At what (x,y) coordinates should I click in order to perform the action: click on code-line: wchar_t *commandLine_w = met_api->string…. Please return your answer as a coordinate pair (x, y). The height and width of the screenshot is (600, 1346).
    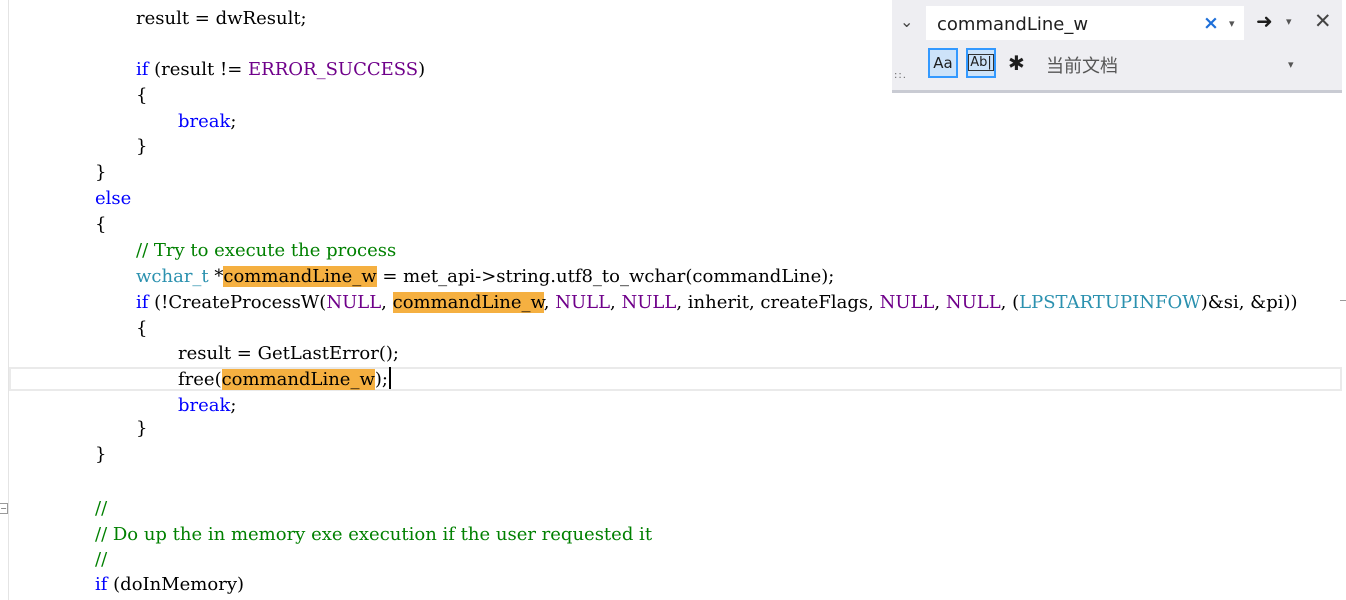
    Looking at the image, I should click on (485, 276).